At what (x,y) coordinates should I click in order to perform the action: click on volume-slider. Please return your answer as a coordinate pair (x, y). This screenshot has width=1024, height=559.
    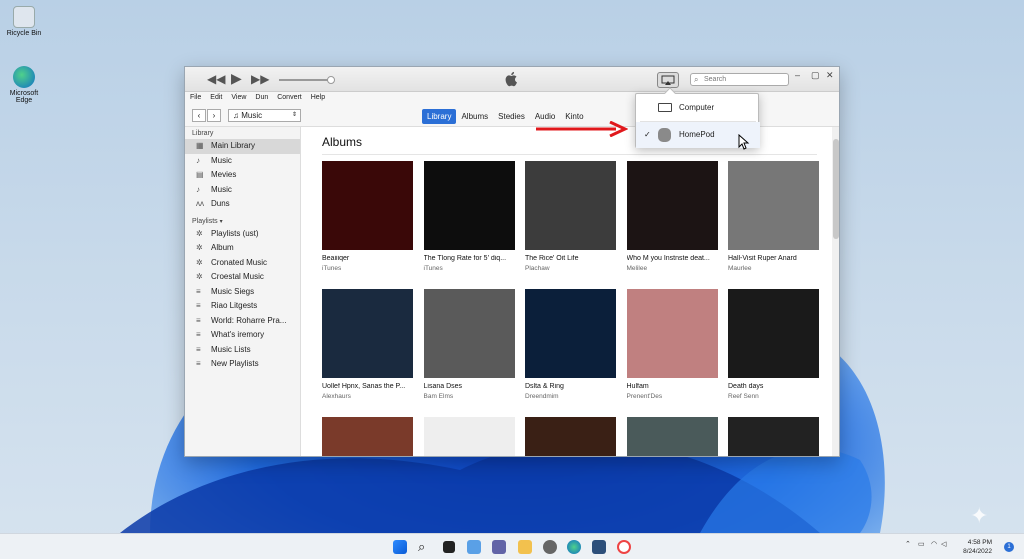
    Looking at the image, I should click on (307, 80).